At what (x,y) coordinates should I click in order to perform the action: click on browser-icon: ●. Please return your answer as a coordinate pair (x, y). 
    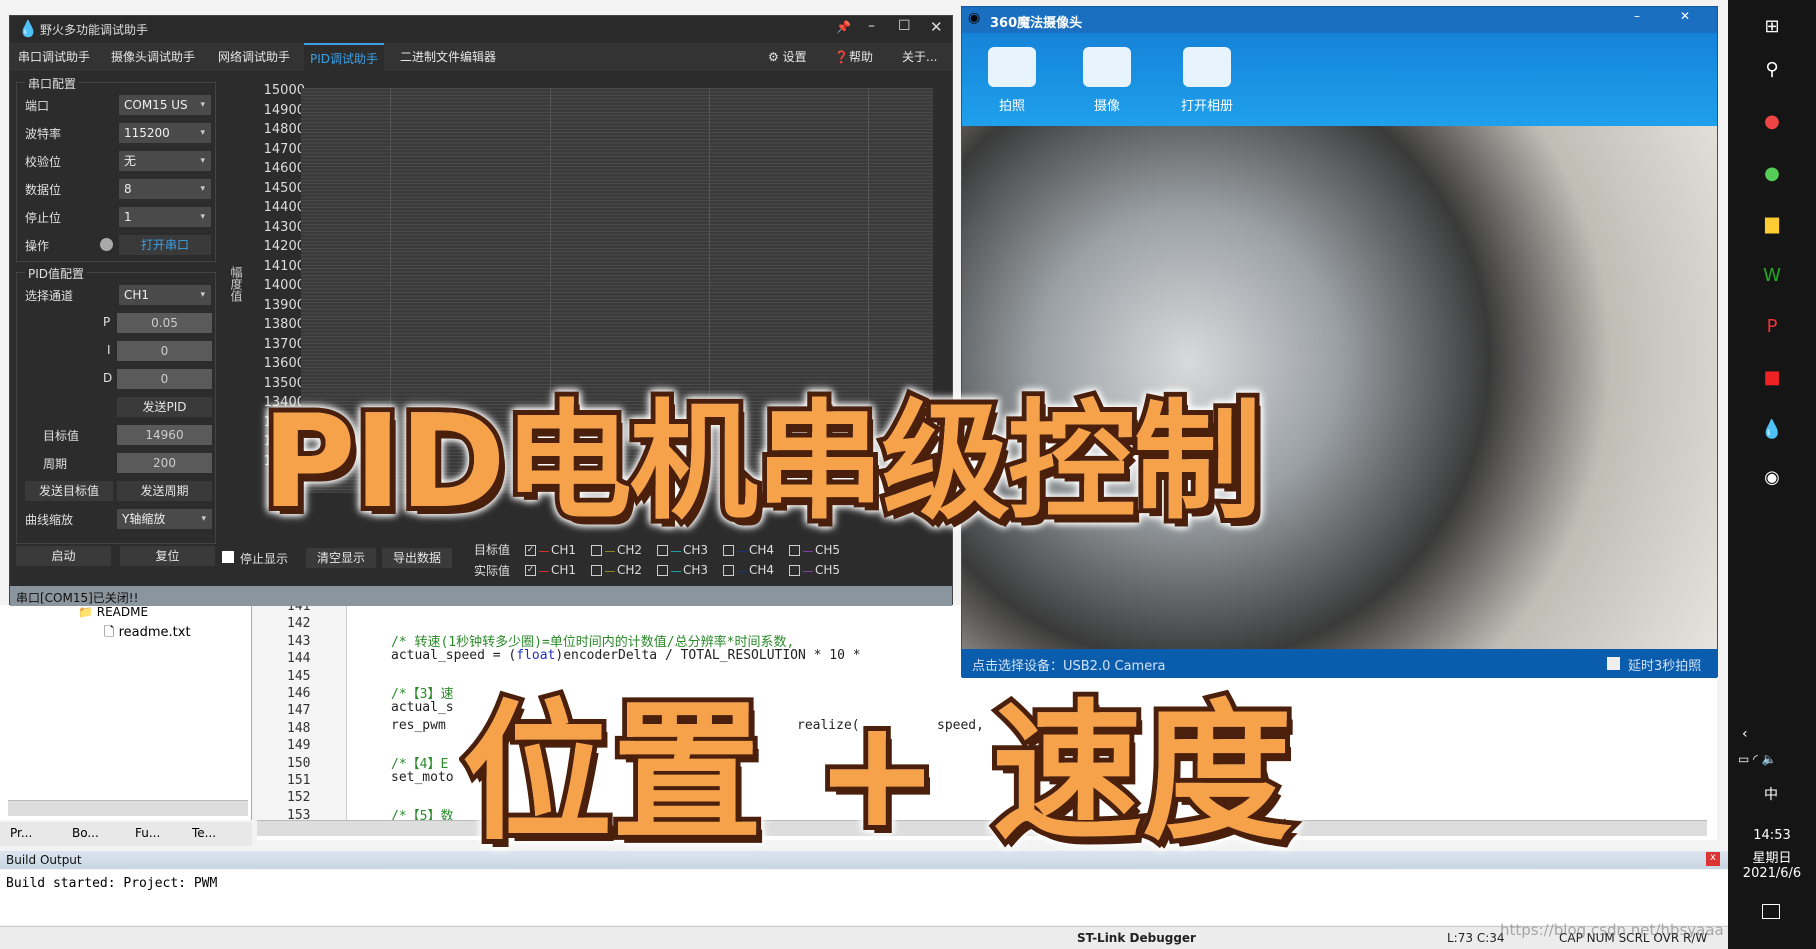
    Looking at the image, I should click on (1772, 174).